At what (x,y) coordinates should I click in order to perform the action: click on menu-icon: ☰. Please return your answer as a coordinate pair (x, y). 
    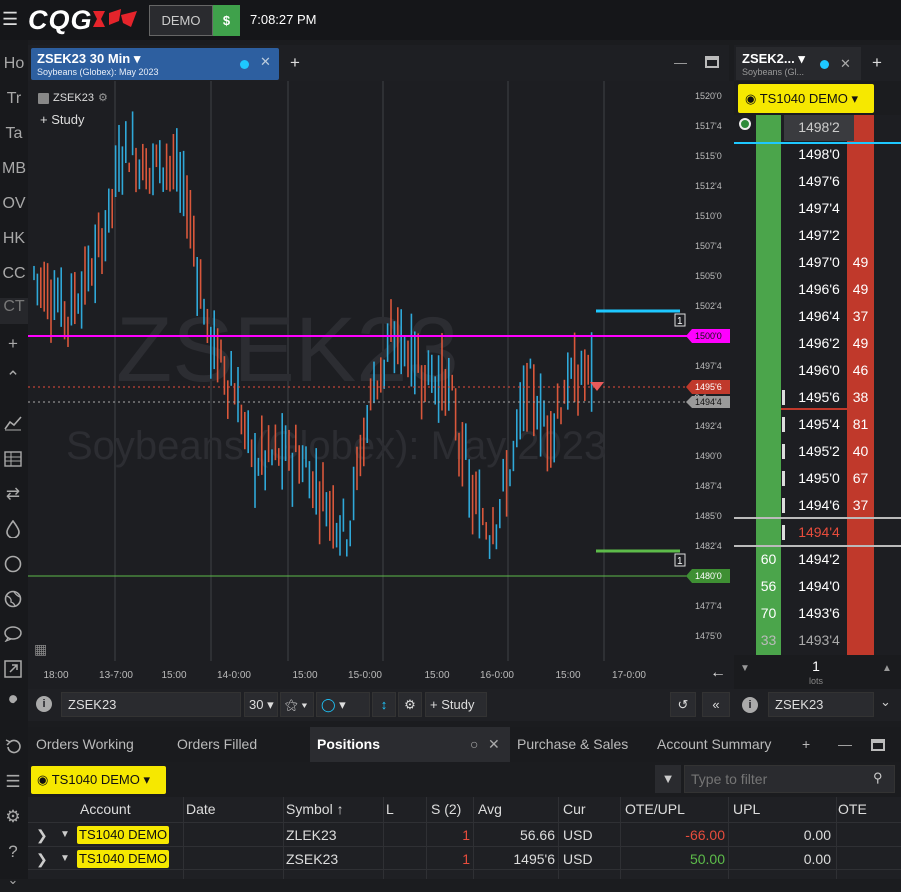
    Looking at the image, I should click on (11, 19).